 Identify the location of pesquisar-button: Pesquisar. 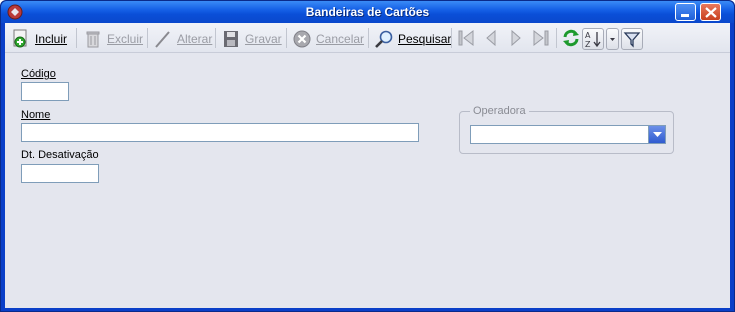
(412, 39).